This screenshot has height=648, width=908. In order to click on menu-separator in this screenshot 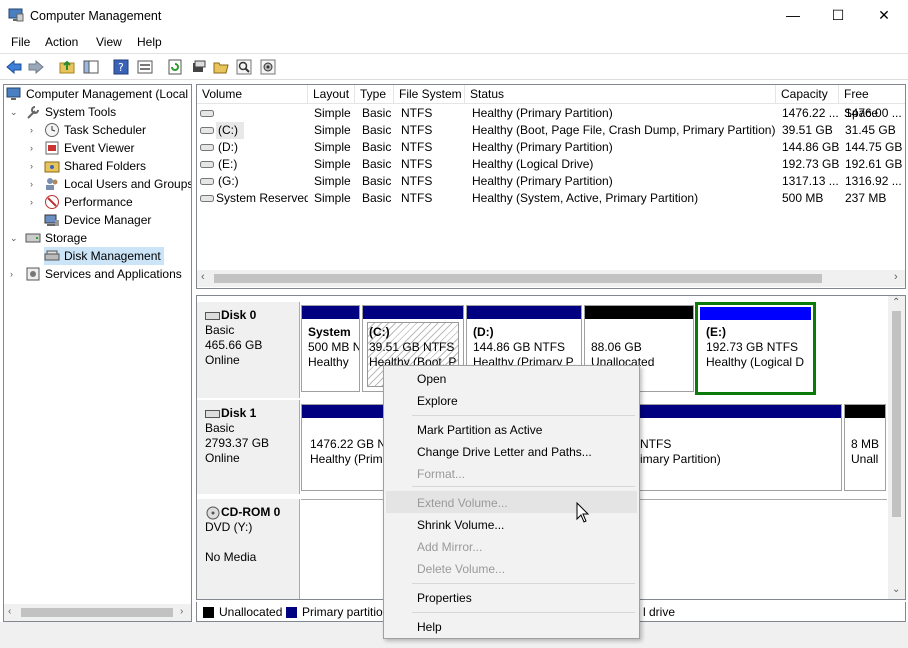, I will do `click(523, 612)`.